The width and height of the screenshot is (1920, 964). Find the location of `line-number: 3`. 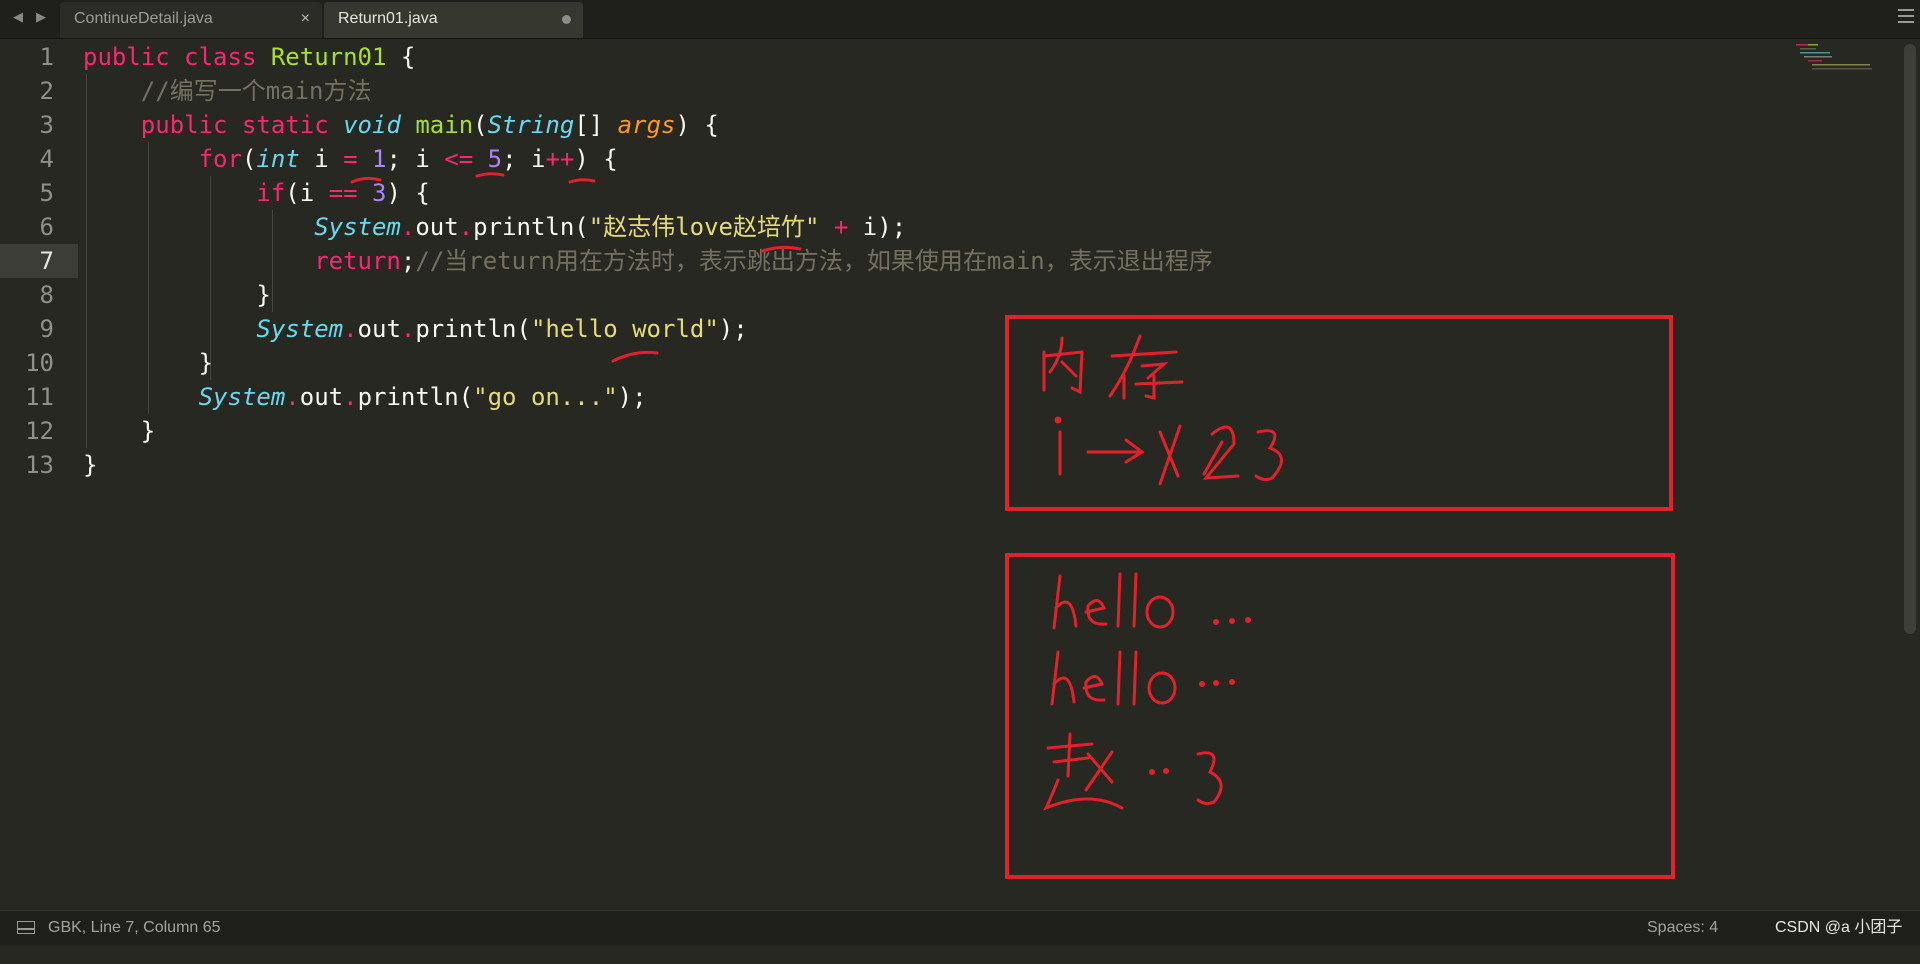

line-number: 3 is located at coordinates (46, 125).